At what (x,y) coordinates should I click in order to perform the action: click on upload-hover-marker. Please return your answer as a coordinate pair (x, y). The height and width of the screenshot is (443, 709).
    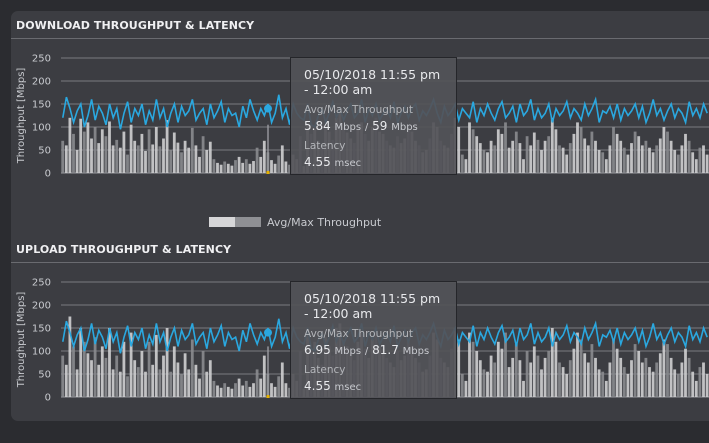
    Looking at the image, I should click on (268, 396).